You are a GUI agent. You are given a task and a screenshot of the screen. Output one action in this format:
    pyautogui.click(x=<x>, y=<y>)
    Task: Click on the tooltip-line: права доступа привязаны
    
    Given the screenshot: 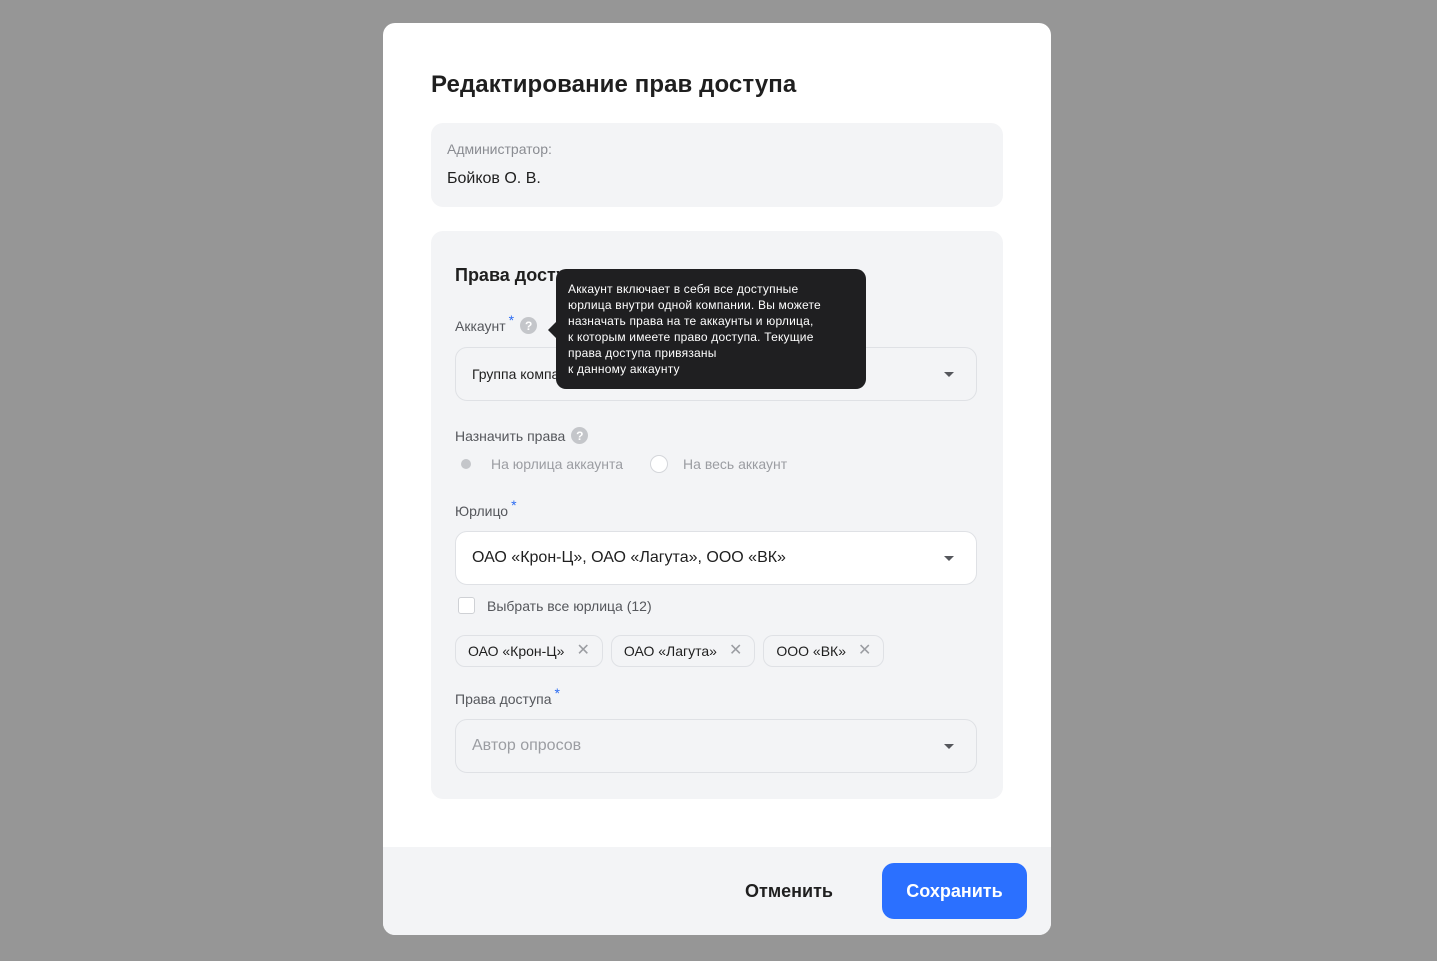 What is the action you would take?
    pyautogui.click(x=642, y=353)
    